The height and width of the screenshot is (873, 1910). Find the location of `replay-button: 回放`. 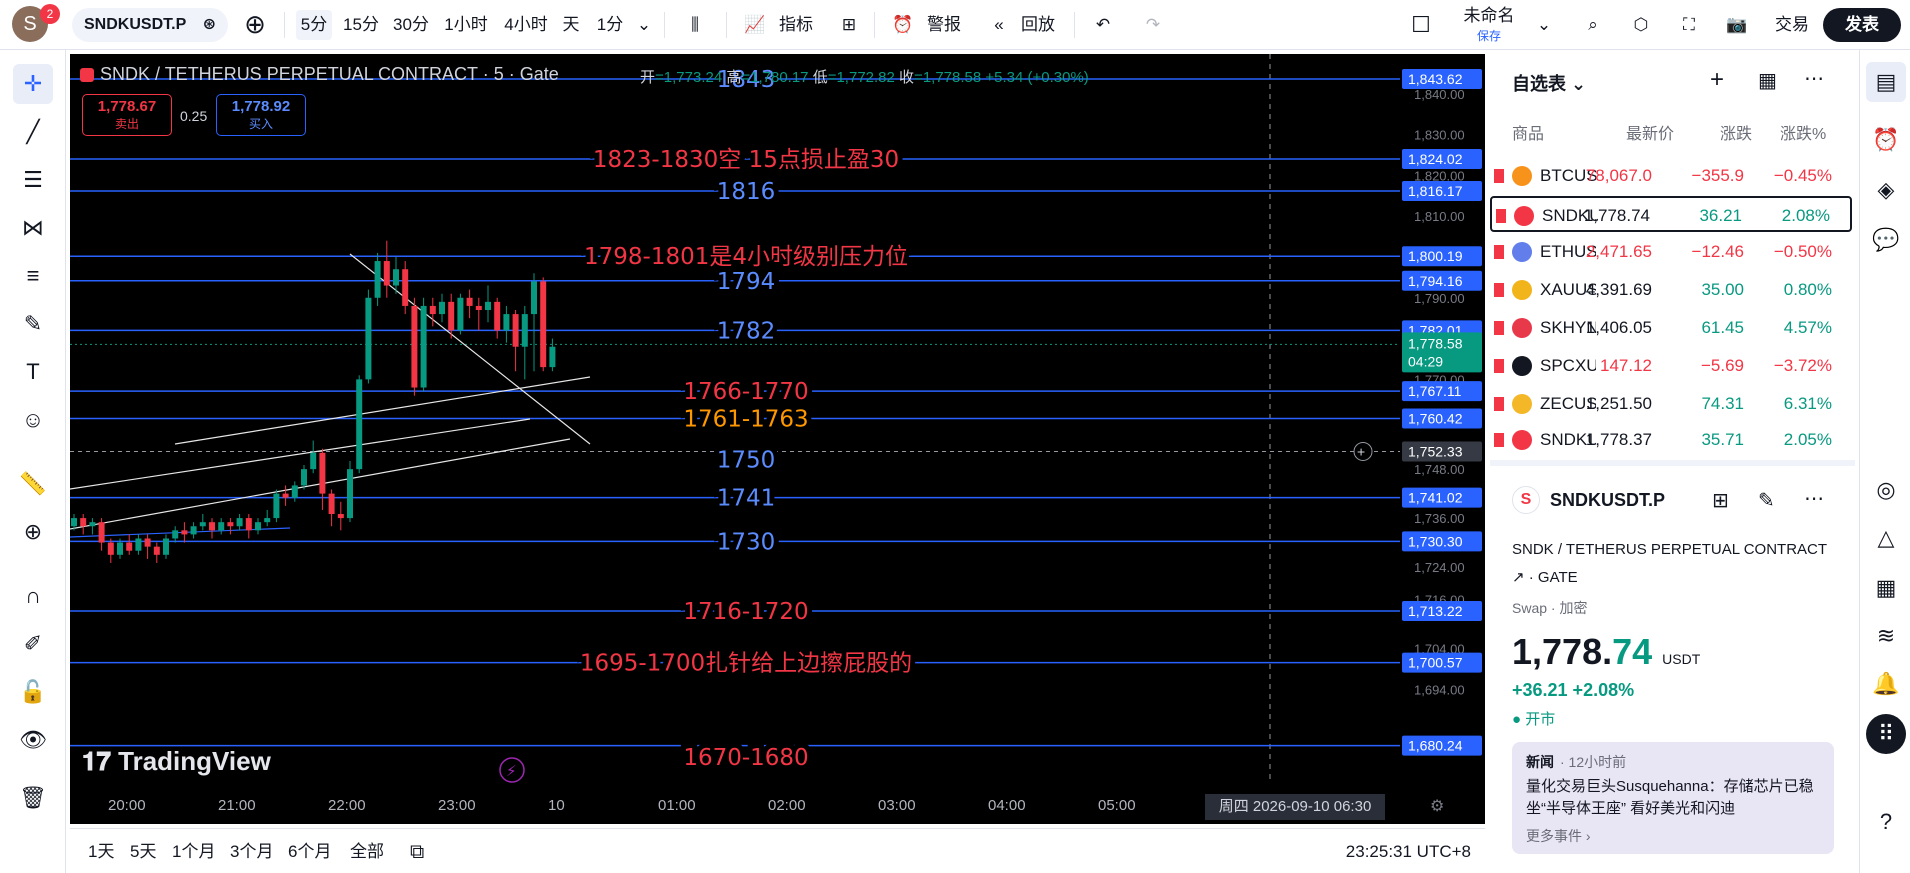

replay-button: 回放 is located at coordinates (1038, 25).